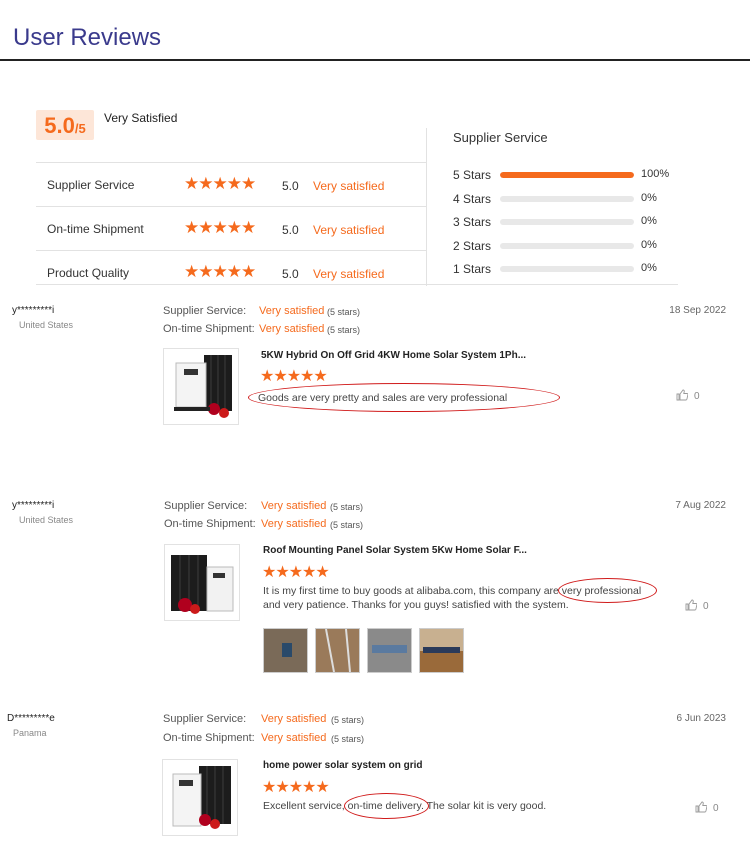 This screenshot has width=750, height=861. Describe the element at coordinates (573, 180) in the screenshot. I see `distribution-row: 5 Stars 100%` at that location.